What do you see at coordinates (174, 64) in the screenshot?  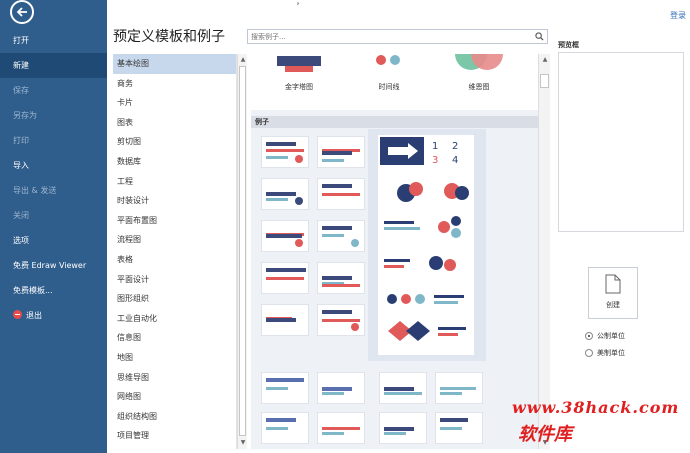 I see `category-item: 基本绘图` at bounding box center [174, 64].